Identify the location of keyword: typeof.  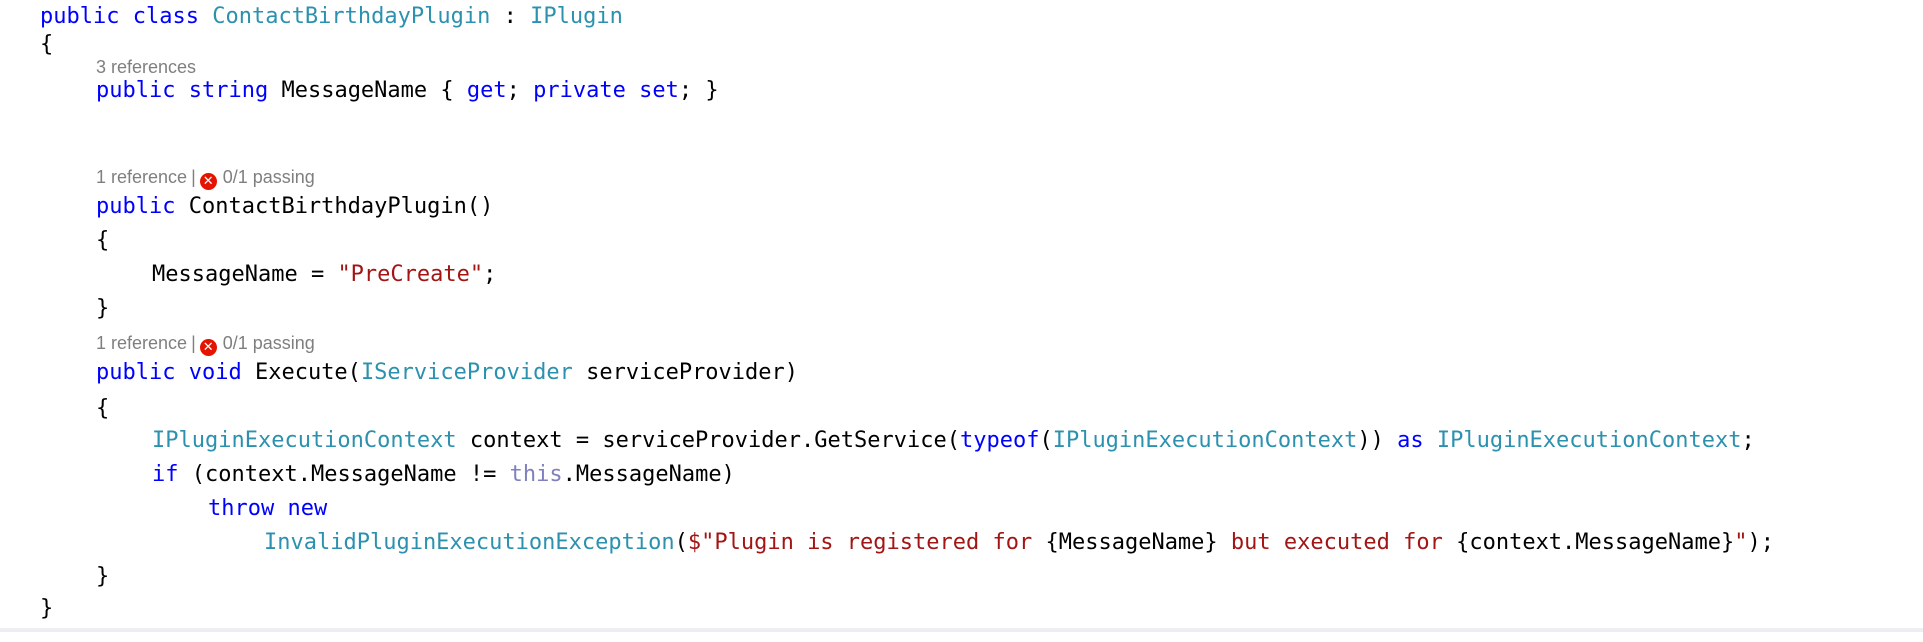
(999, 440).